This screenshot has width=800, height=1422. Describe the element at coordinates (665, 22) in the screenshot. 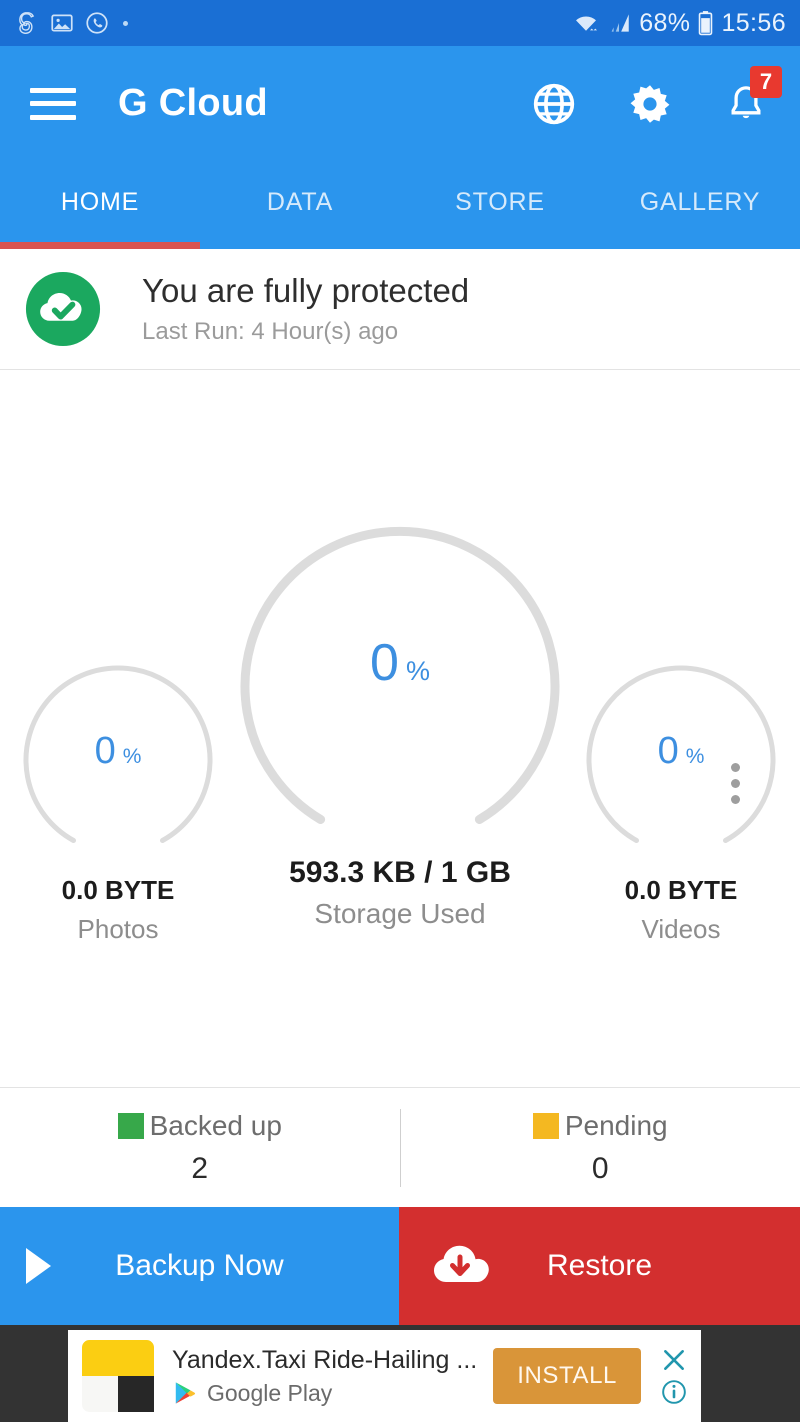

I see `battery-percent-label: 68%` at that location.